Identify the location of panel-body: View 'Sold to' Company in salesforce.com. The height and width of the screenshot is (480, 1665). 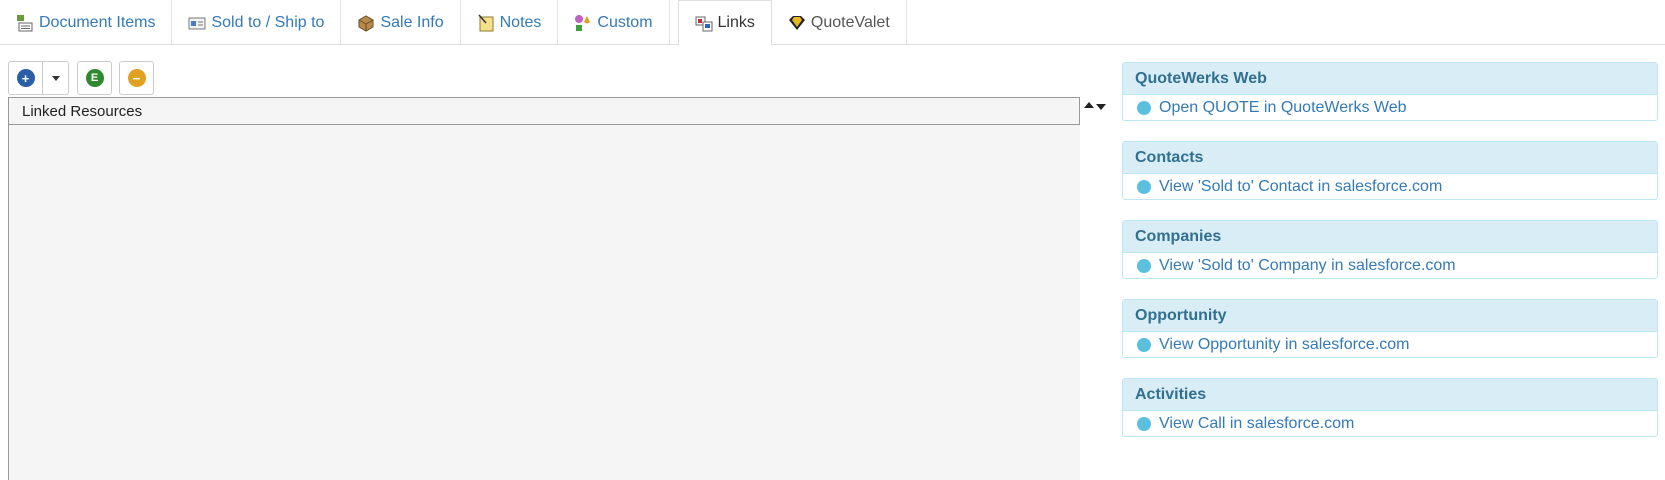
(1390, 265).